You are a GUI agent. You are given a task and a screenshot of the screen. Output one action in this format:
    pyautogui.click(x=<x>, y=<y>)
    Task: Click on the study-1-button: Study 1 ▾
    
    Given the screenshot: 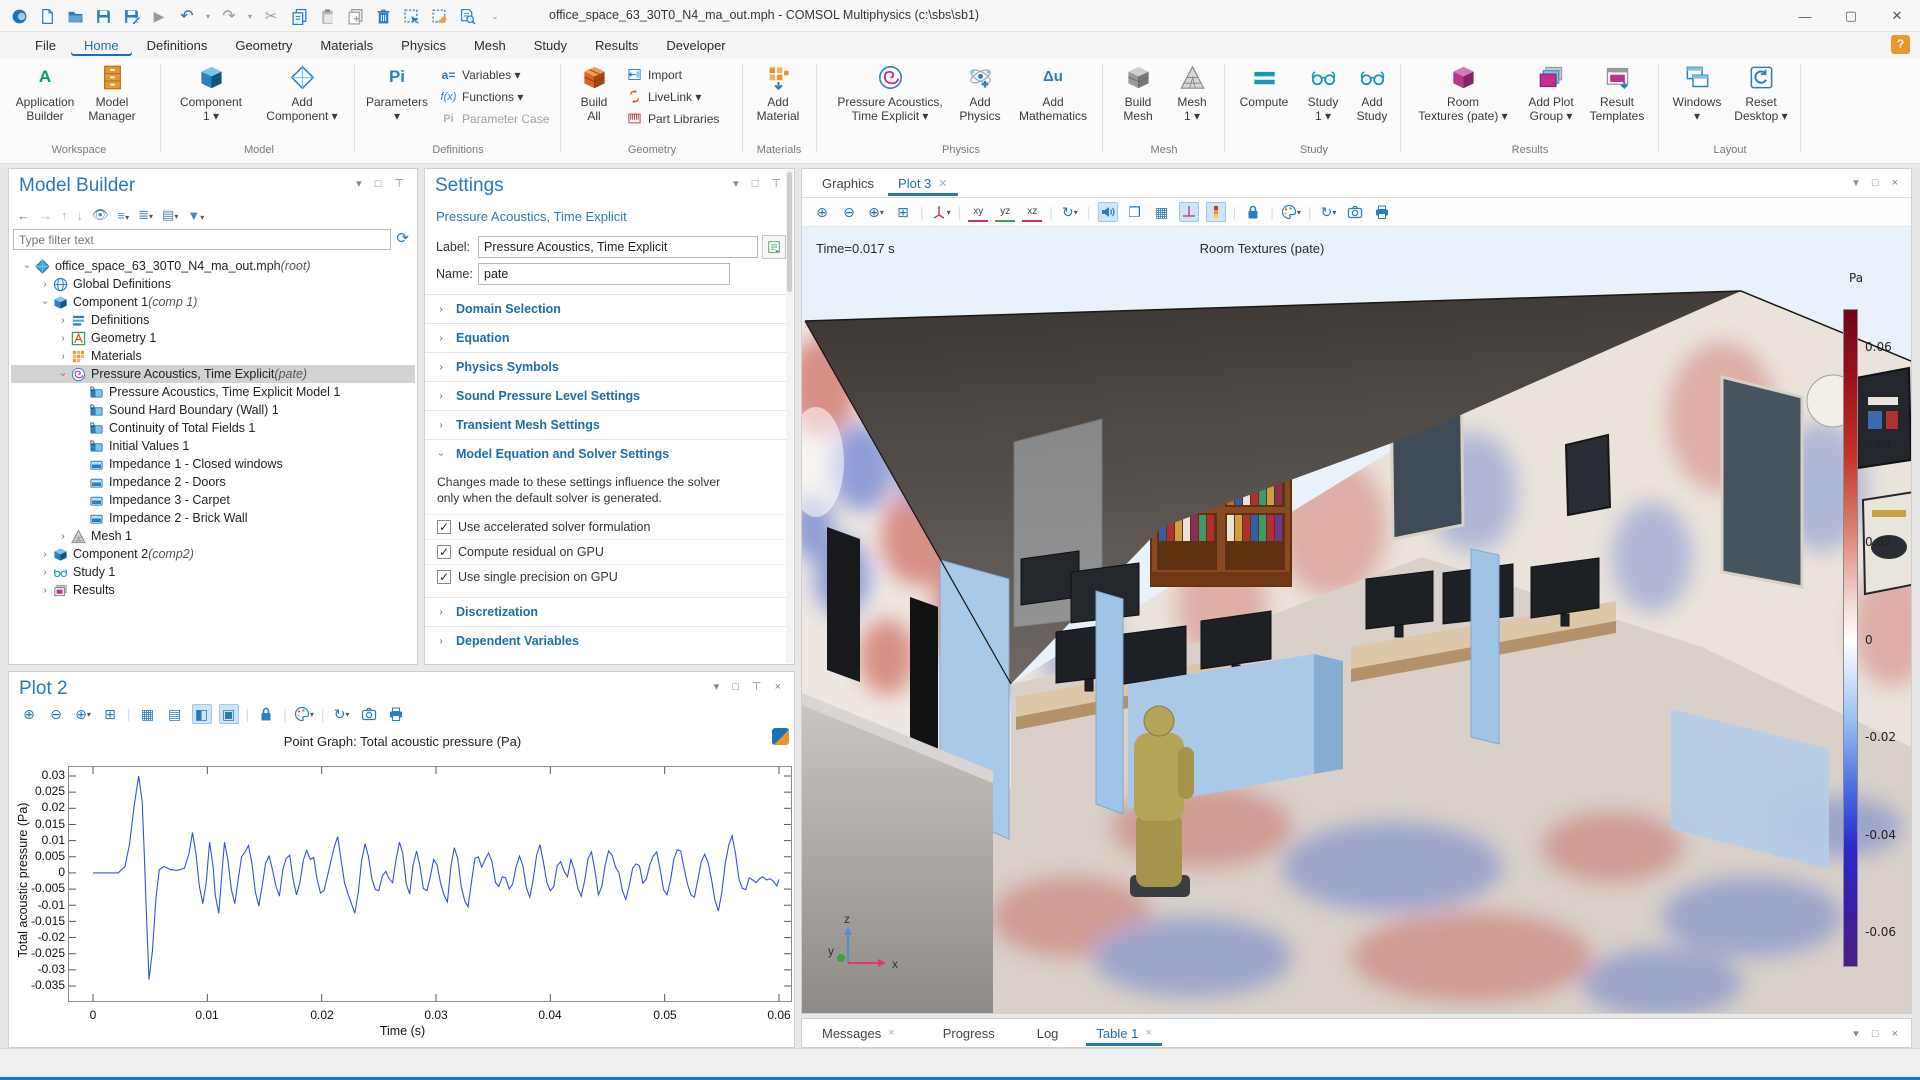 What is the action you would take?
    pyautogui.click(x=1323, y=92)
    